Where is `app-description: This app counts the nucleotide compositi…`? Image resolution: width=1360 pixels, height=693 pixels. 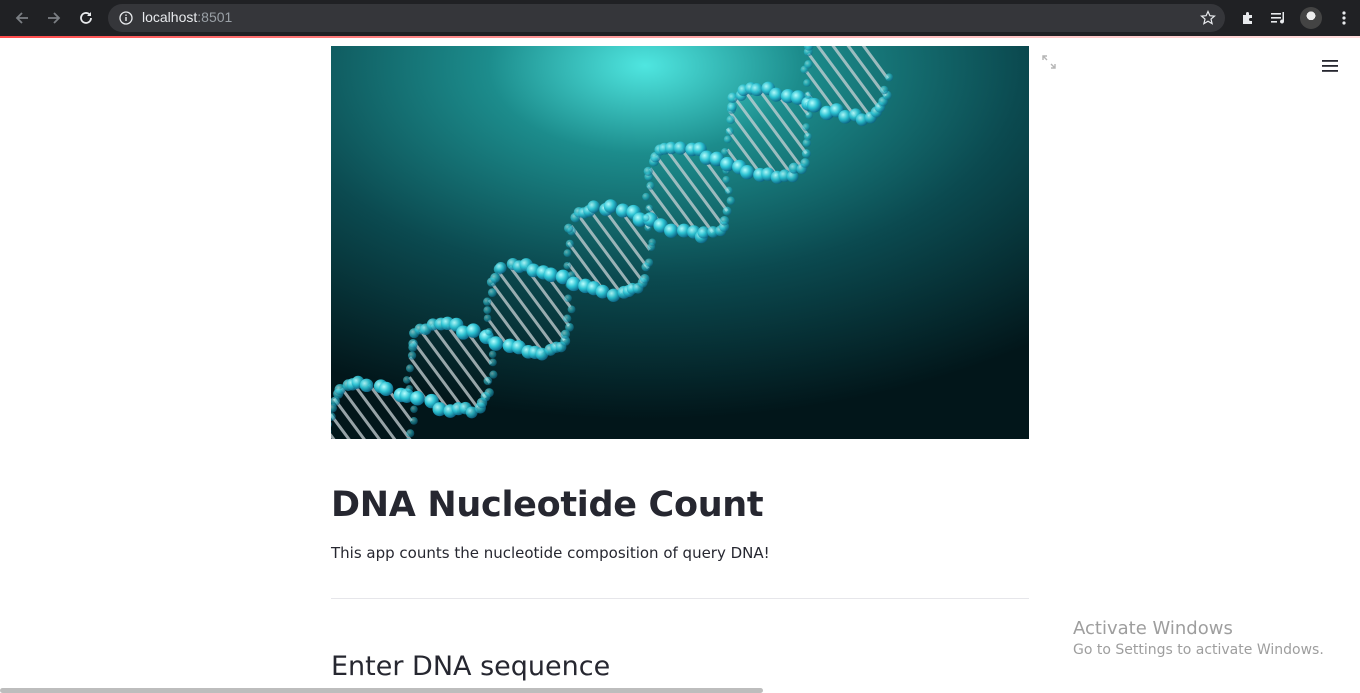
app-description: This app counts the nucleotide compositi… is located at coordinates (550, 553).